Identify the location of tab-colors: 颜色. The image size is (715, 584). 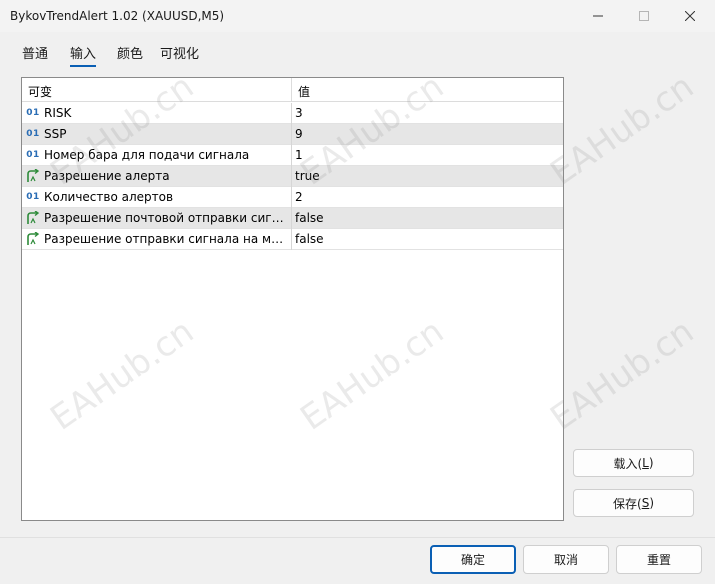
(130, 52).